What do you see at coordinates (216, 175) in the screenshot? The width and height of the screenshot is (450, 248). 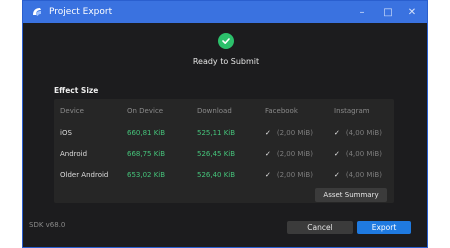 I see `download-size: 526,40 KiB` at bounding box center [216, 175].